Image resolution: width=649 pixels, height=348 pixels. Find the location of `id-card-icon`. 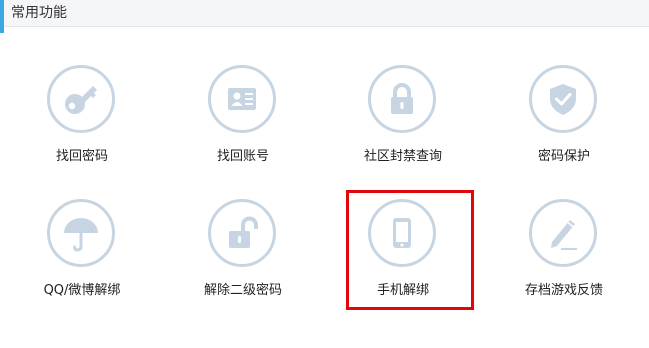

id-card-icon is located at coordinates (242, 99).